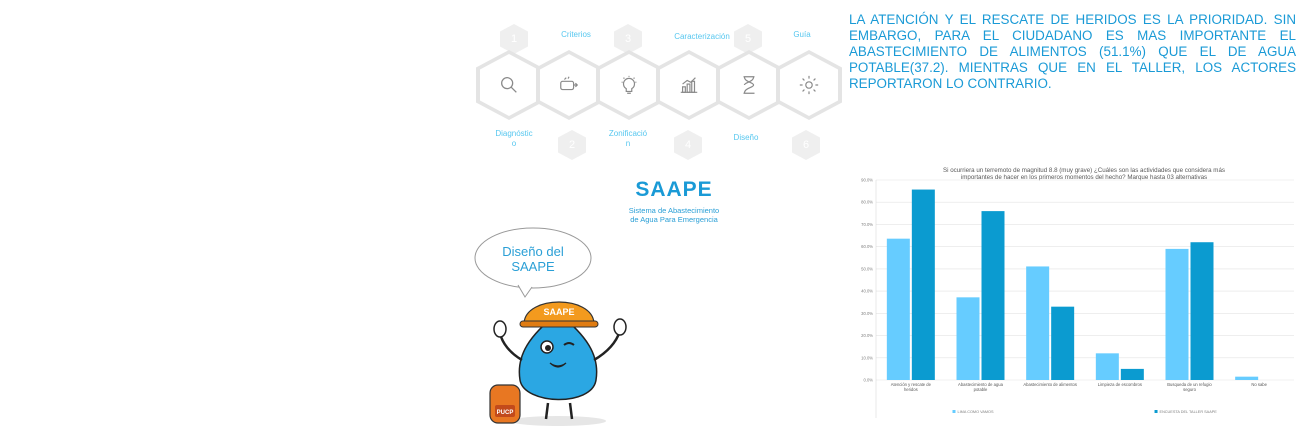  Describe the element at coordinates (1120, 384) in the screenshot. I see `x-category-label: Limpieza de escombros` at that location.